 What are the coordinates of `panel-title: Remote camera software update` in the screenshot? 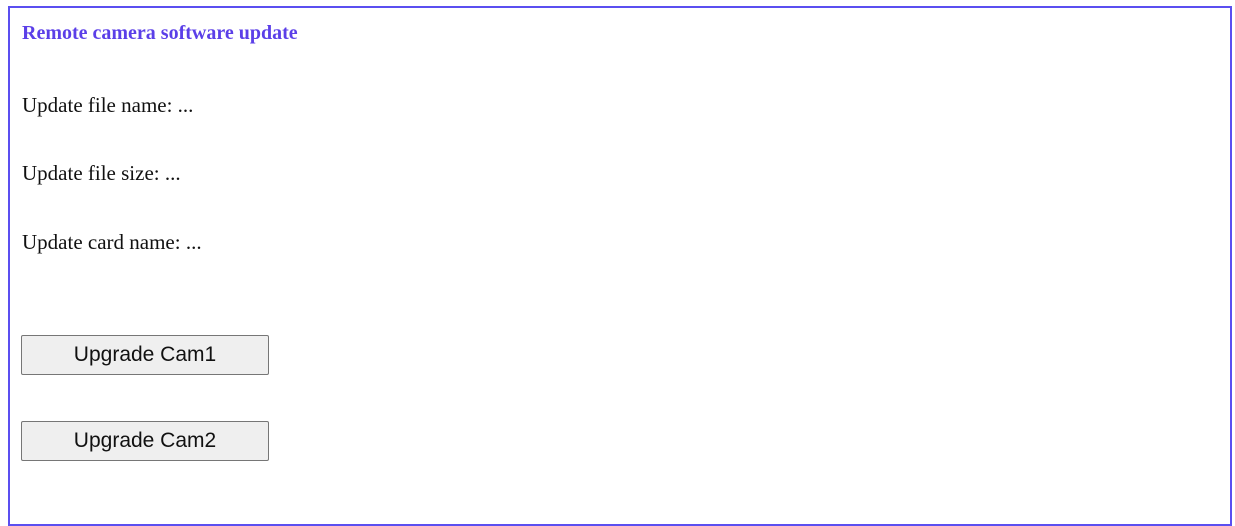 It's located at (160, 33).